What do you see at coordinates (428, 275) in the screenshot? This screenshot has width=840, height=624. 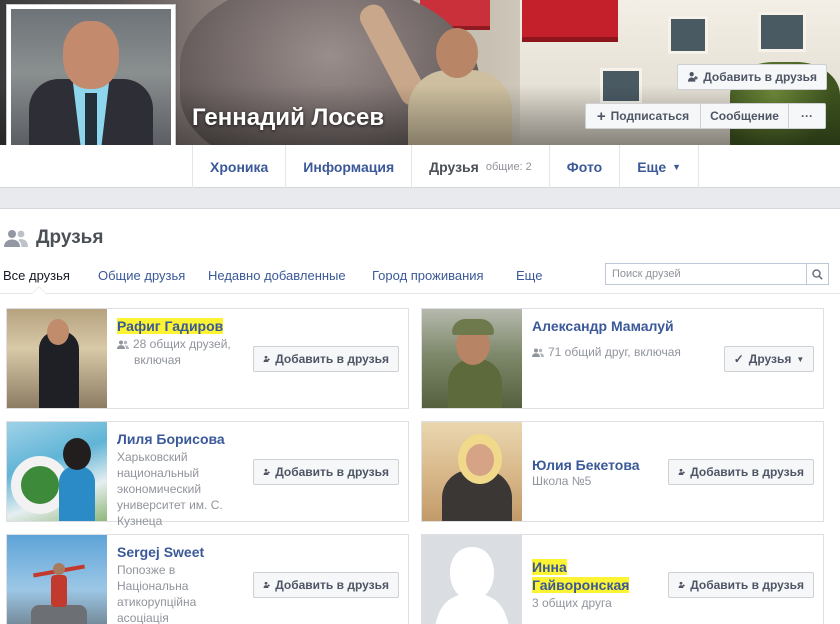 I see `filter-current-city: Город проживания` at bounding box center [428, 275].